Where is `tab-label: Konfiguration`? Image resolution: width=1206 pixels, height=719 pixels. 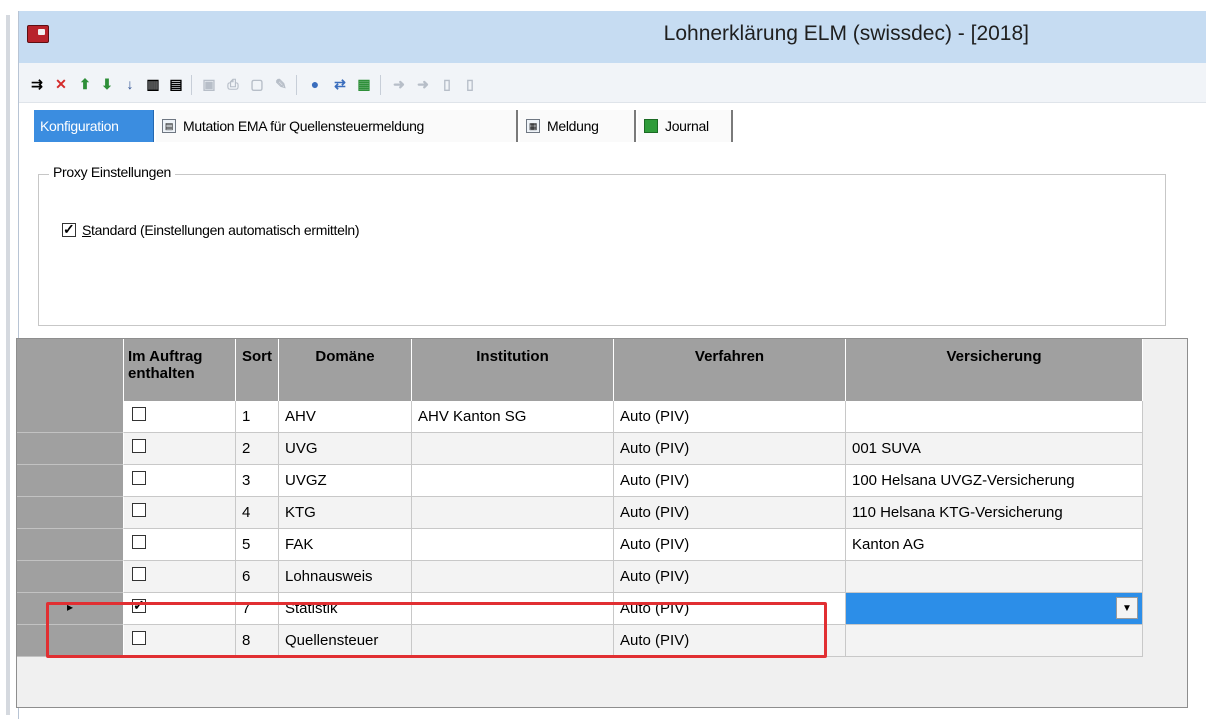
tab-label: Konfiguration is located at coordinates (79, 126).